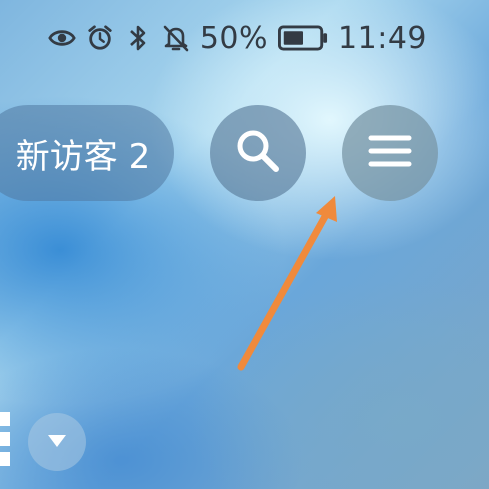  What do you see at coordinates (287, 283) in the screenshot?
I see `annotation-arrow` at bounding box center [287, 283].